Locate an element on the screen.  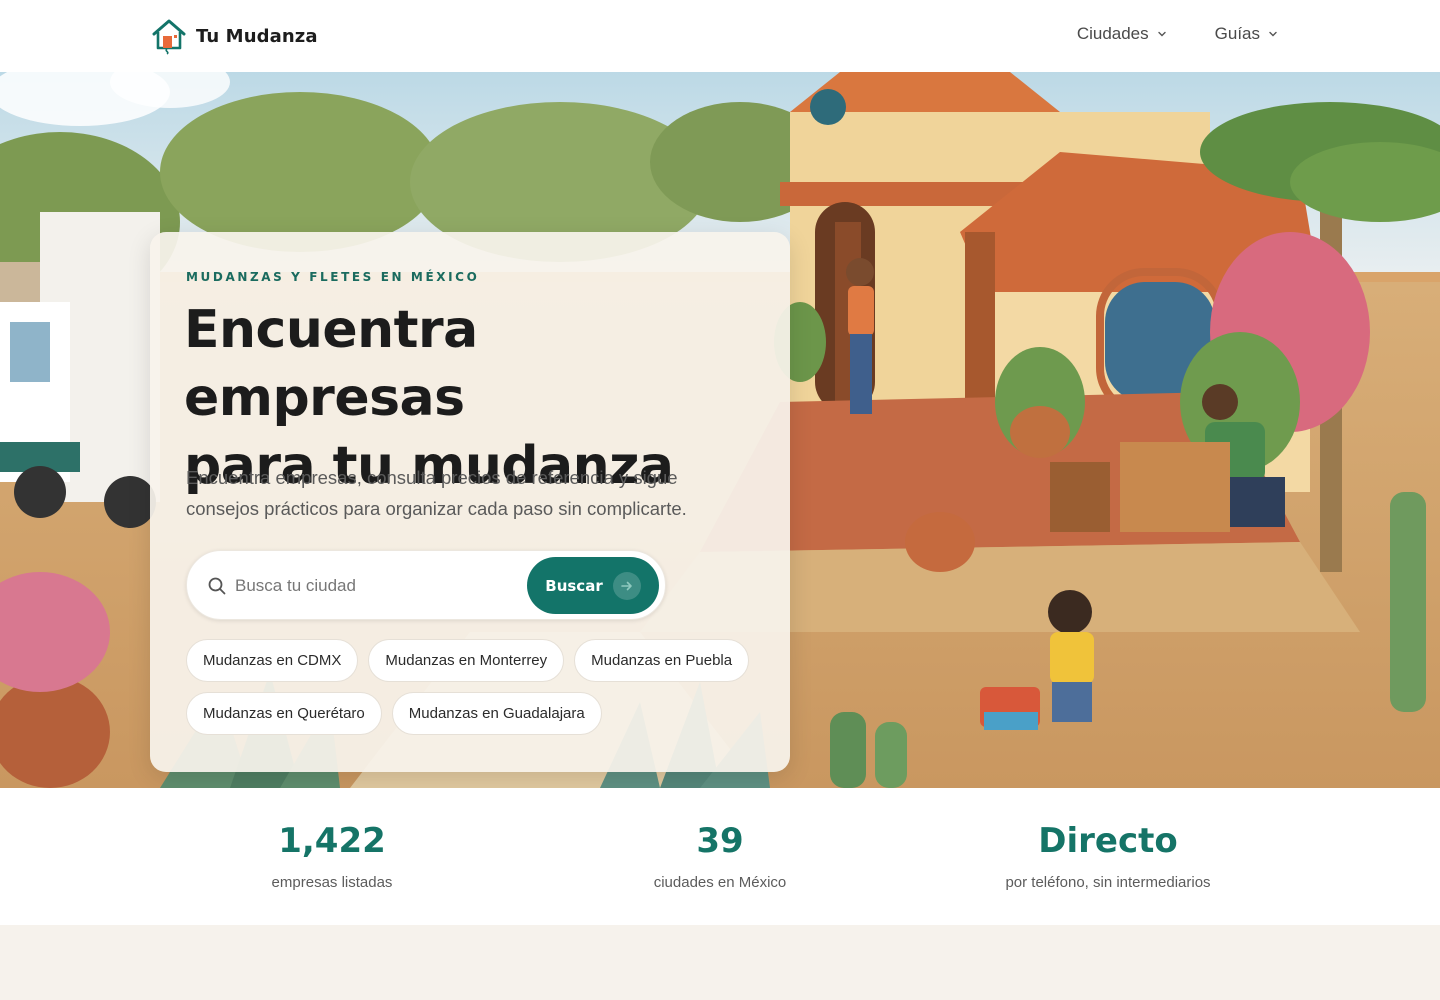
search-icon is located at coordinates (217, 586).